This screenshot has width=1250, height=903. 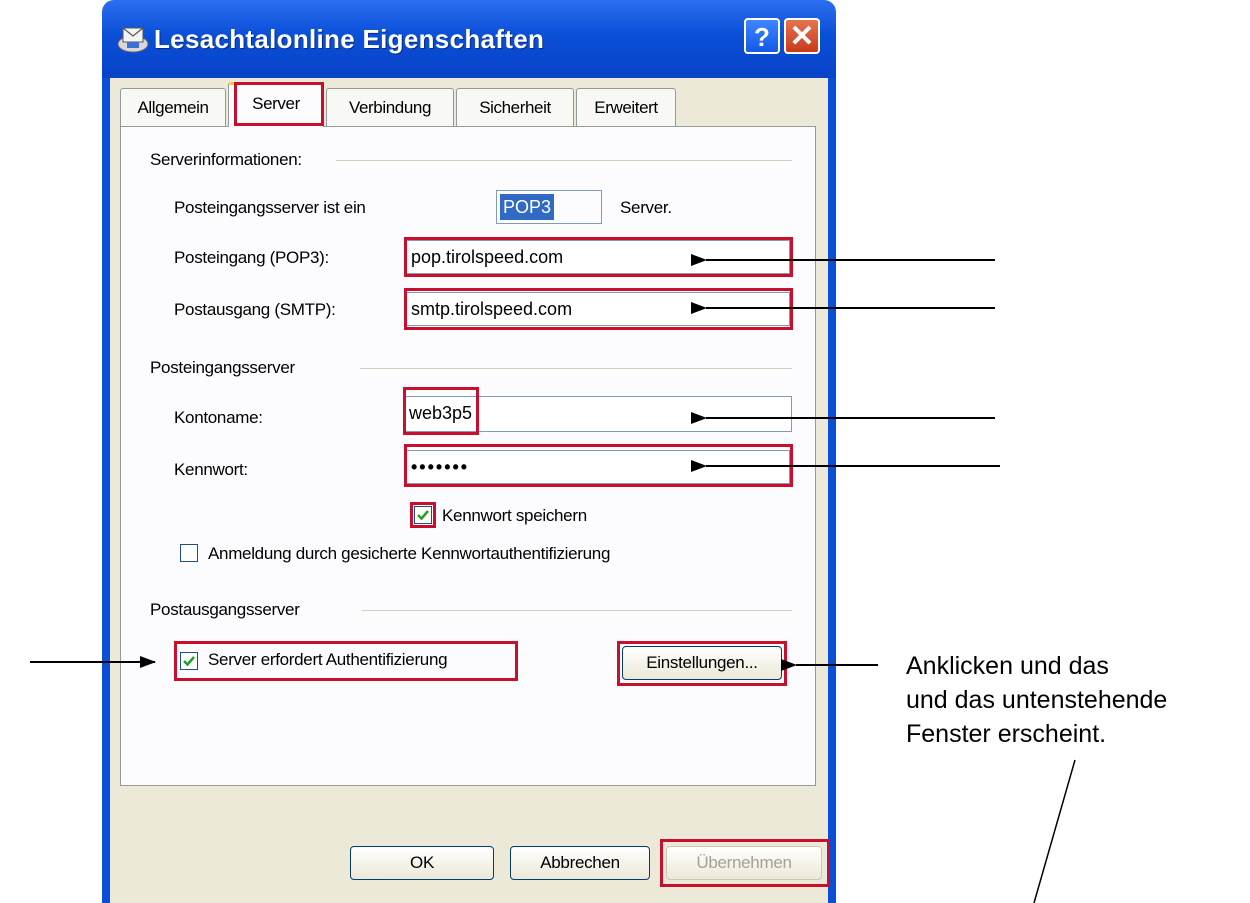 I want to click on annotation-line-3: Fenster erscheint., so click(x=1006, y=734).